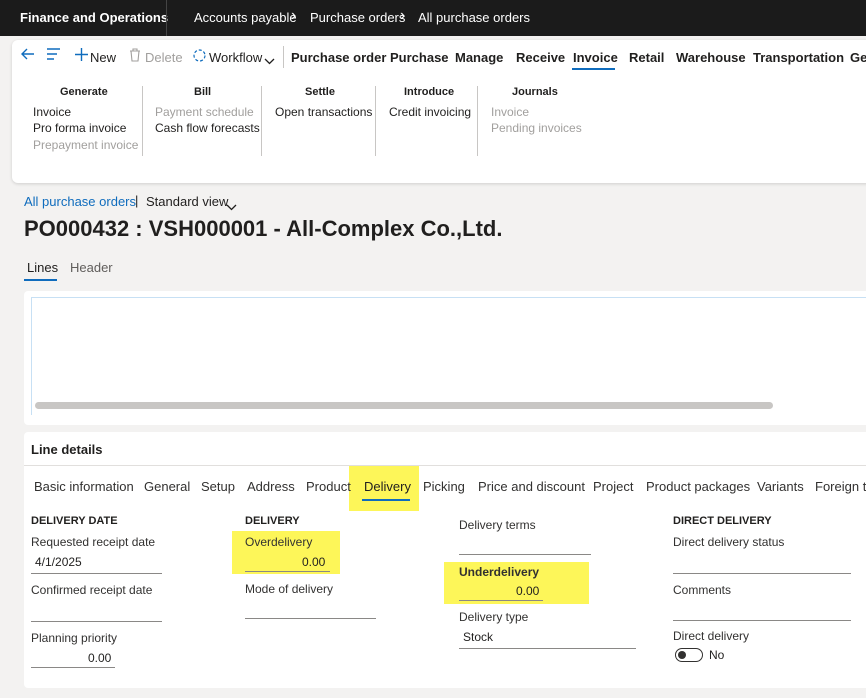 The height and width of the screenshot is (698, 866). I want to click on topbar-divider, so click(166, 18).